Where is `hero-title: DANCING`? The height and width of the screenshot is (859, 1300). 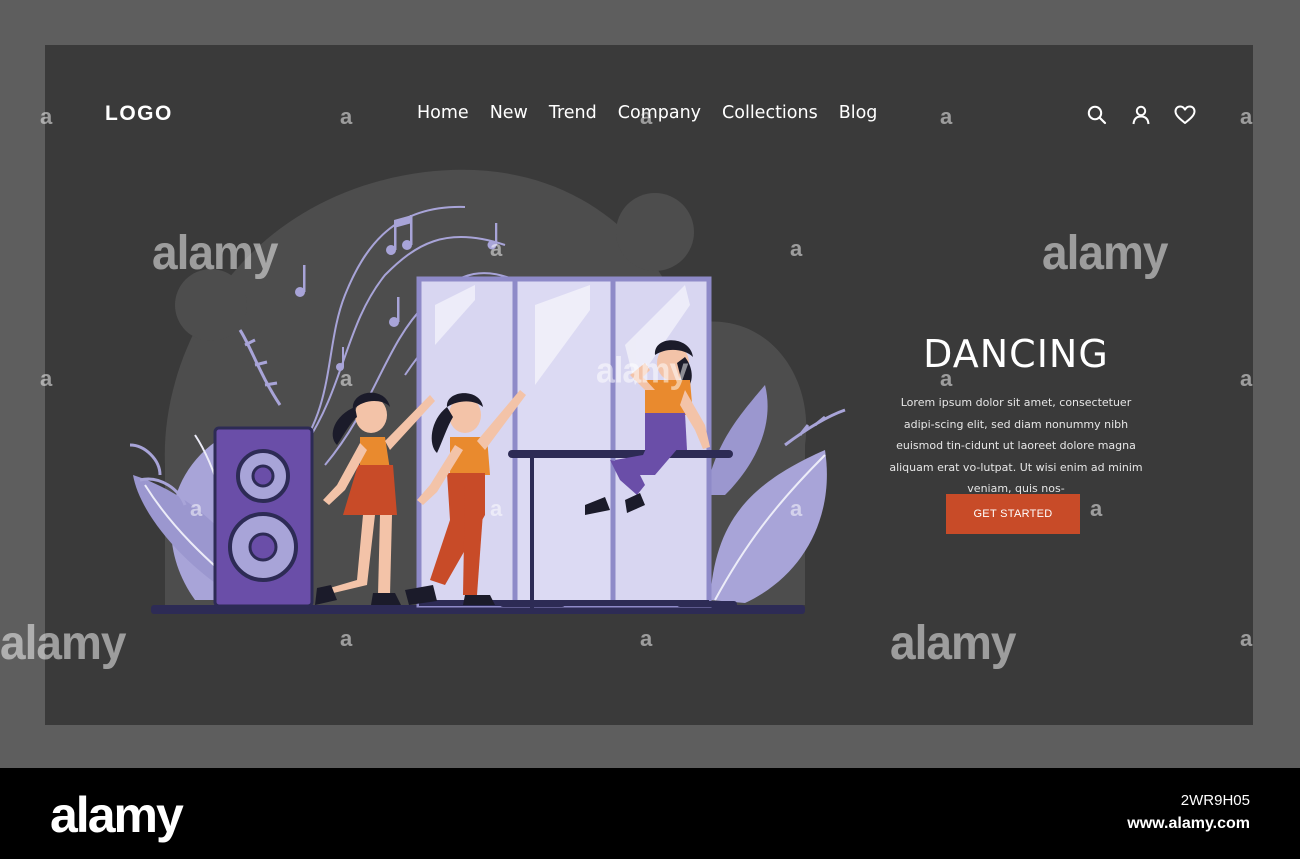
hero-title: DANCING is located at coordinates (1016, 354).